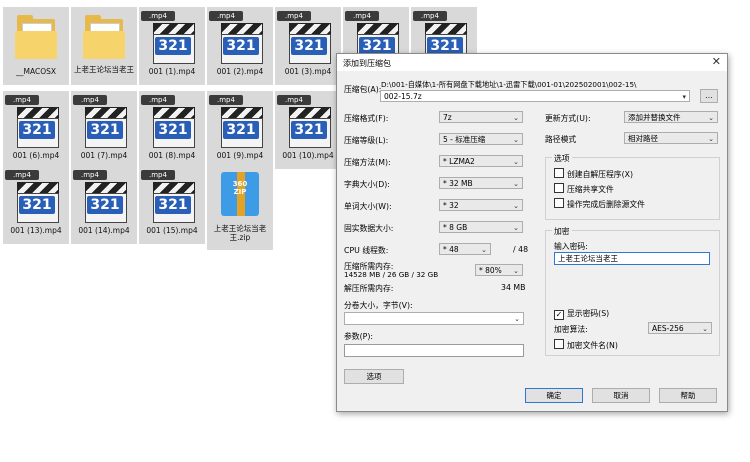 The height and width of the screenshot is (462, 750). Describe the element at coordinates (716, 61) in the screenshot. I see `close-icon: ✕` at that location.